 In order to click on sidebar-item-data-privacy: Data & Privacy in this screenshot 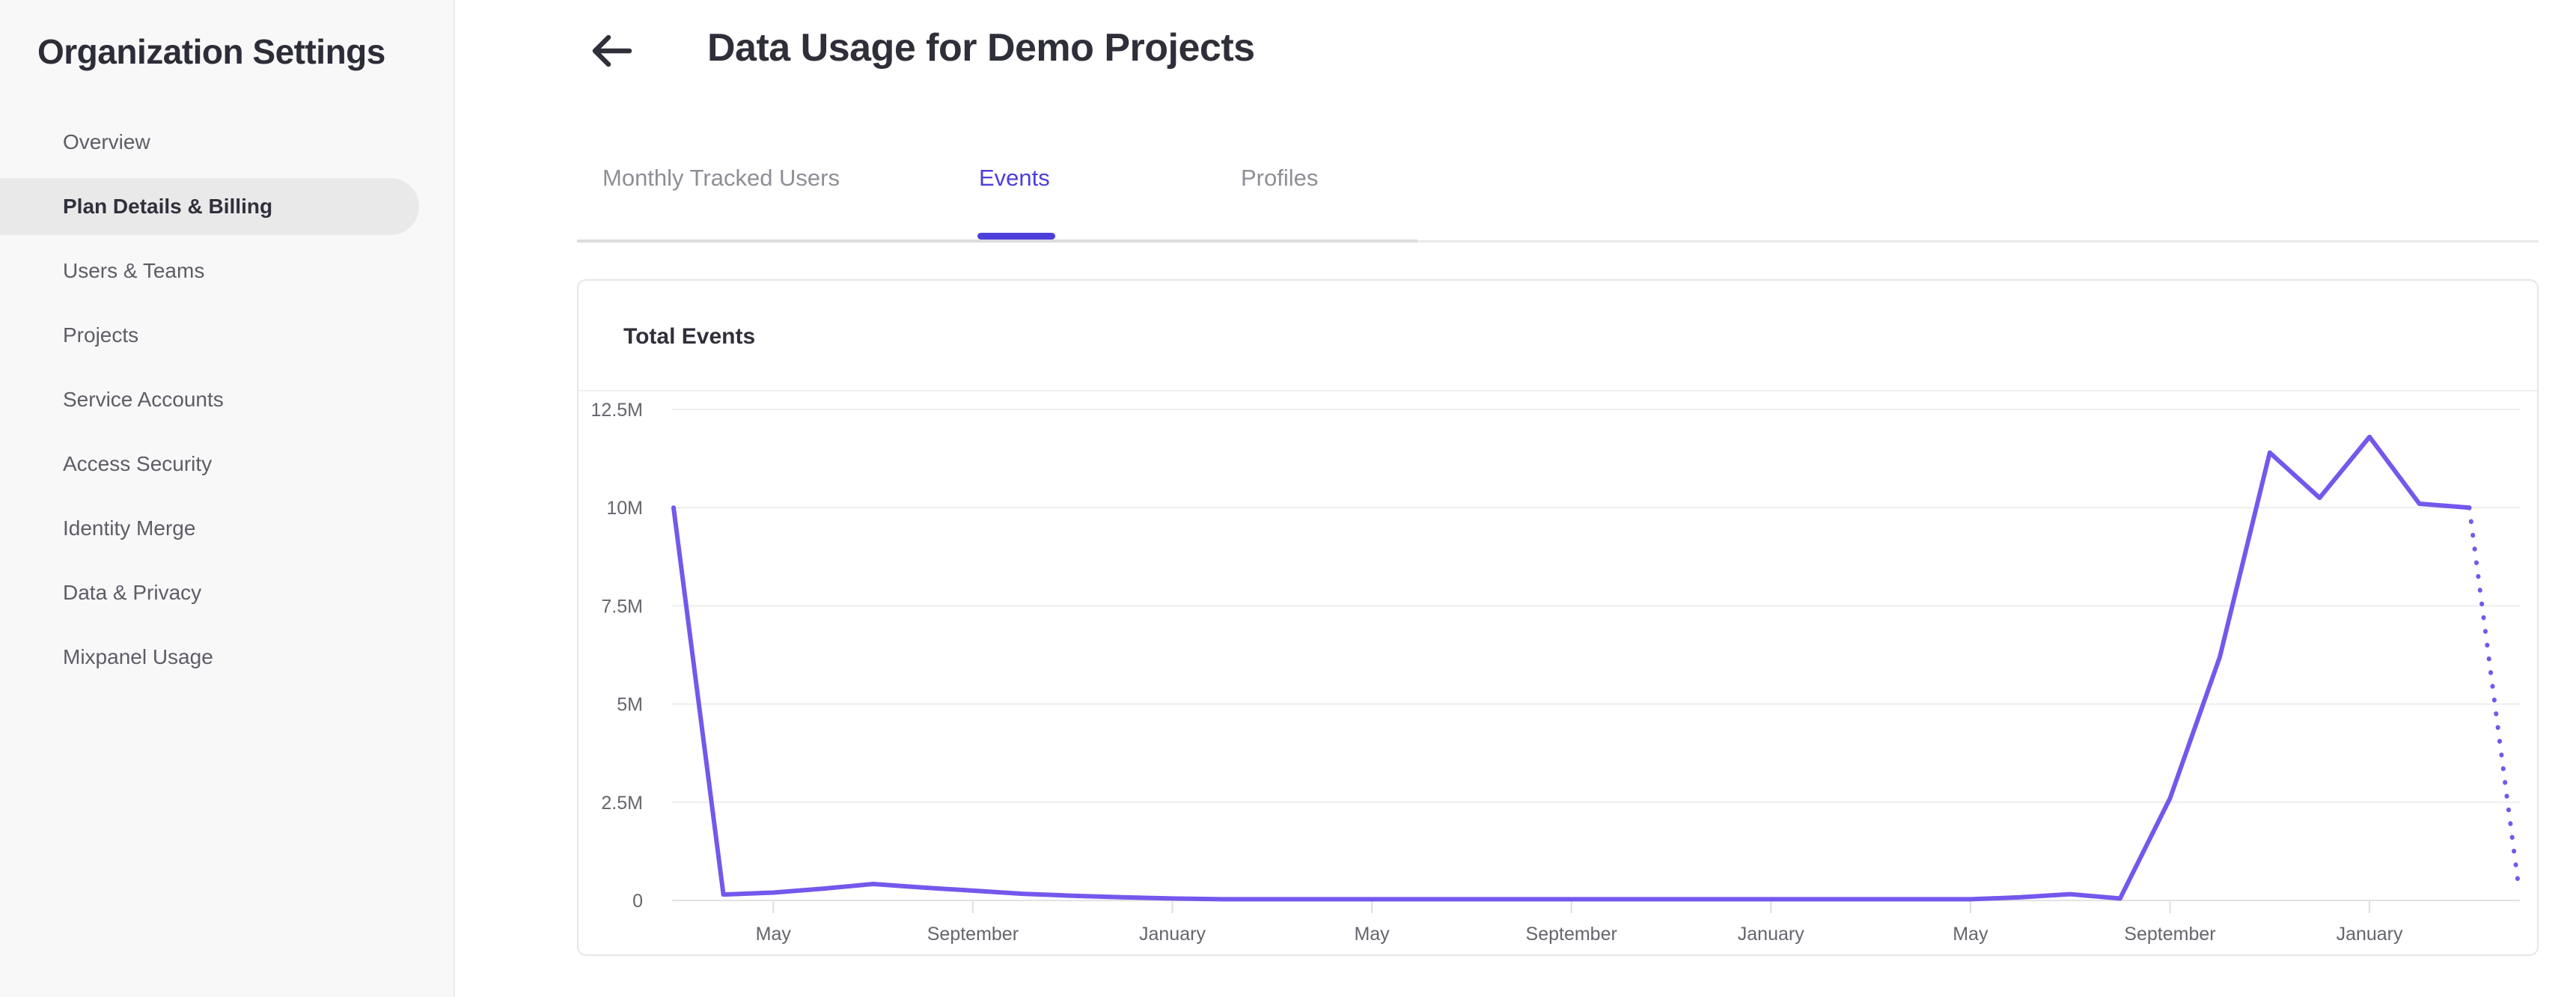, I will do `click(209, 593)`.